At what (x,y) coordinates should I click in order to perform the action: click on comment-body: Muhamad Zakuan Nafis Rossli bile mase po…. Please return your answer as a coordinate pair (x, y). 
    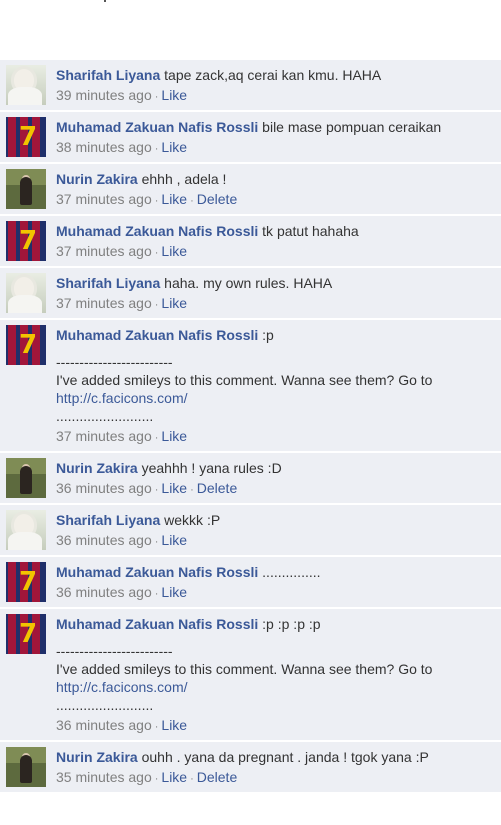
    Looking at the image, I should click on (275, 137).